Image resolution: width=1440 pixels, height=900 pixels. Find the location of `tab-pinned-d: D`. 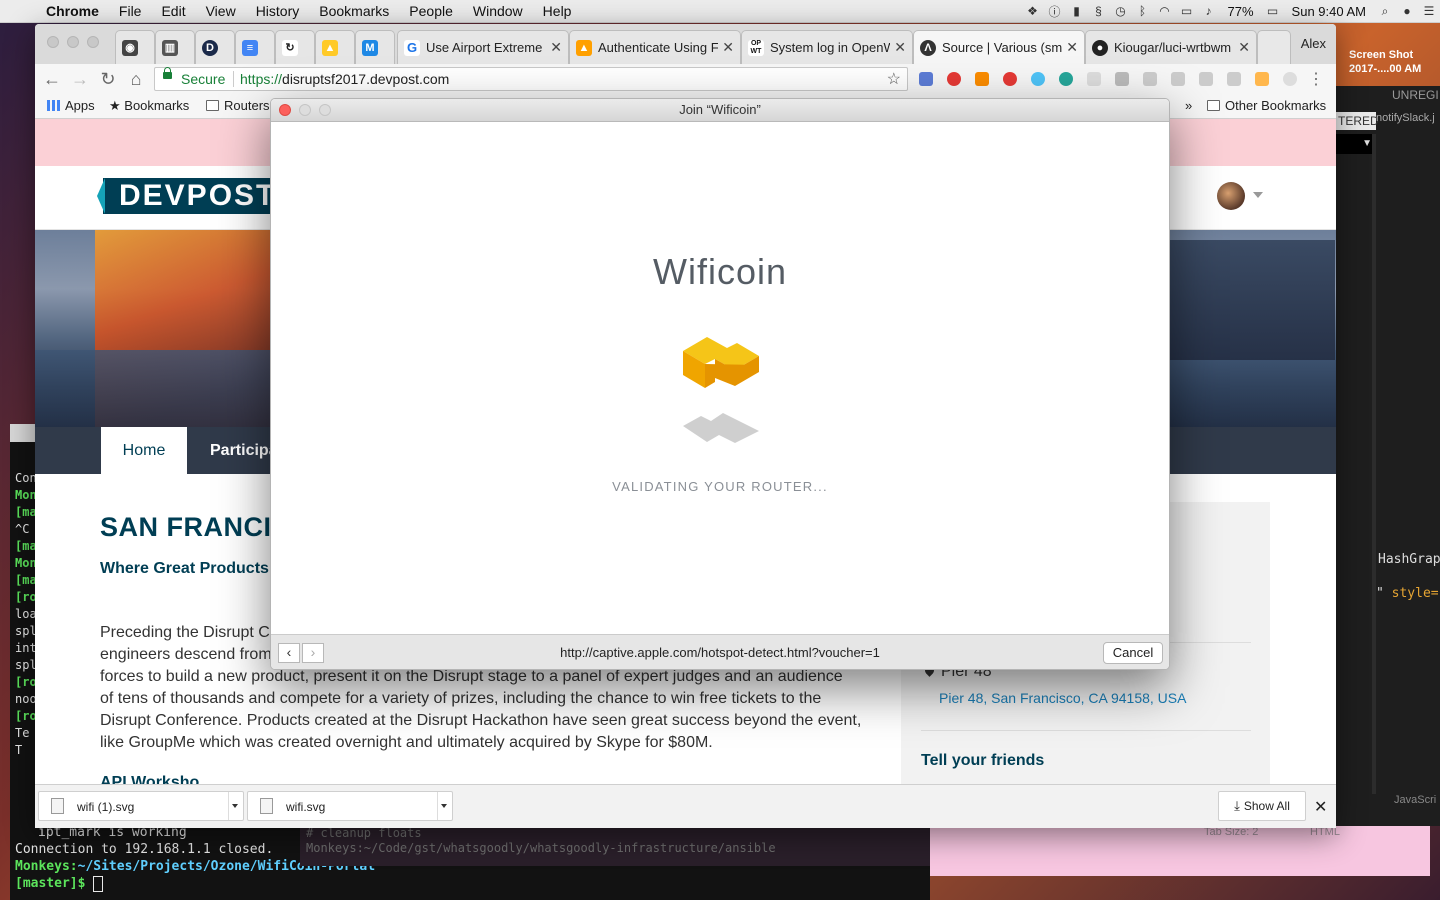

tab-pinned-d: D is located at coordinates (215, 47).